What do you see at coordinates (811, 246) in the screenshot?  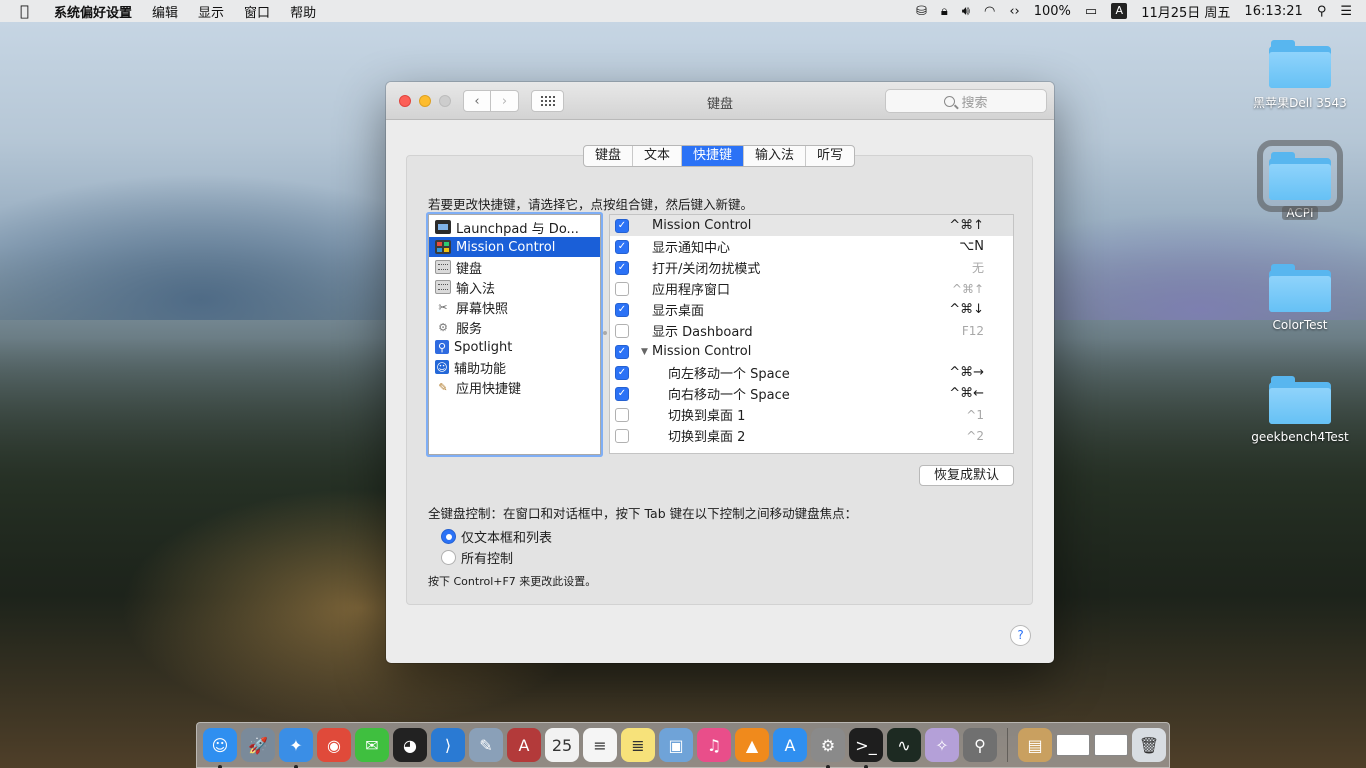 I see `shortcut-row: ✓ 显示通知中心 ⌥N` at bounding box center [811, 246].